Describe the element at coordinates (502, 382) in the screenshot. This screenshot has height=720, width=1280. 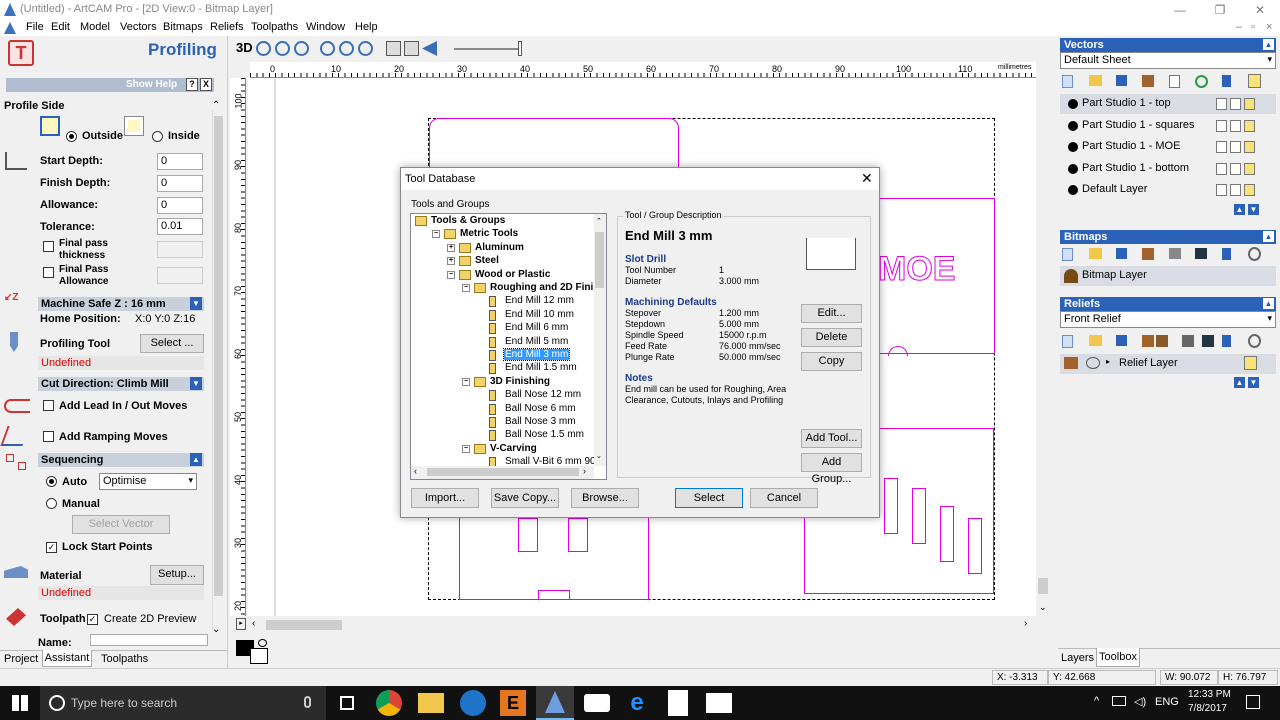
I see `tree-node: − 3D Finishing` at that location.